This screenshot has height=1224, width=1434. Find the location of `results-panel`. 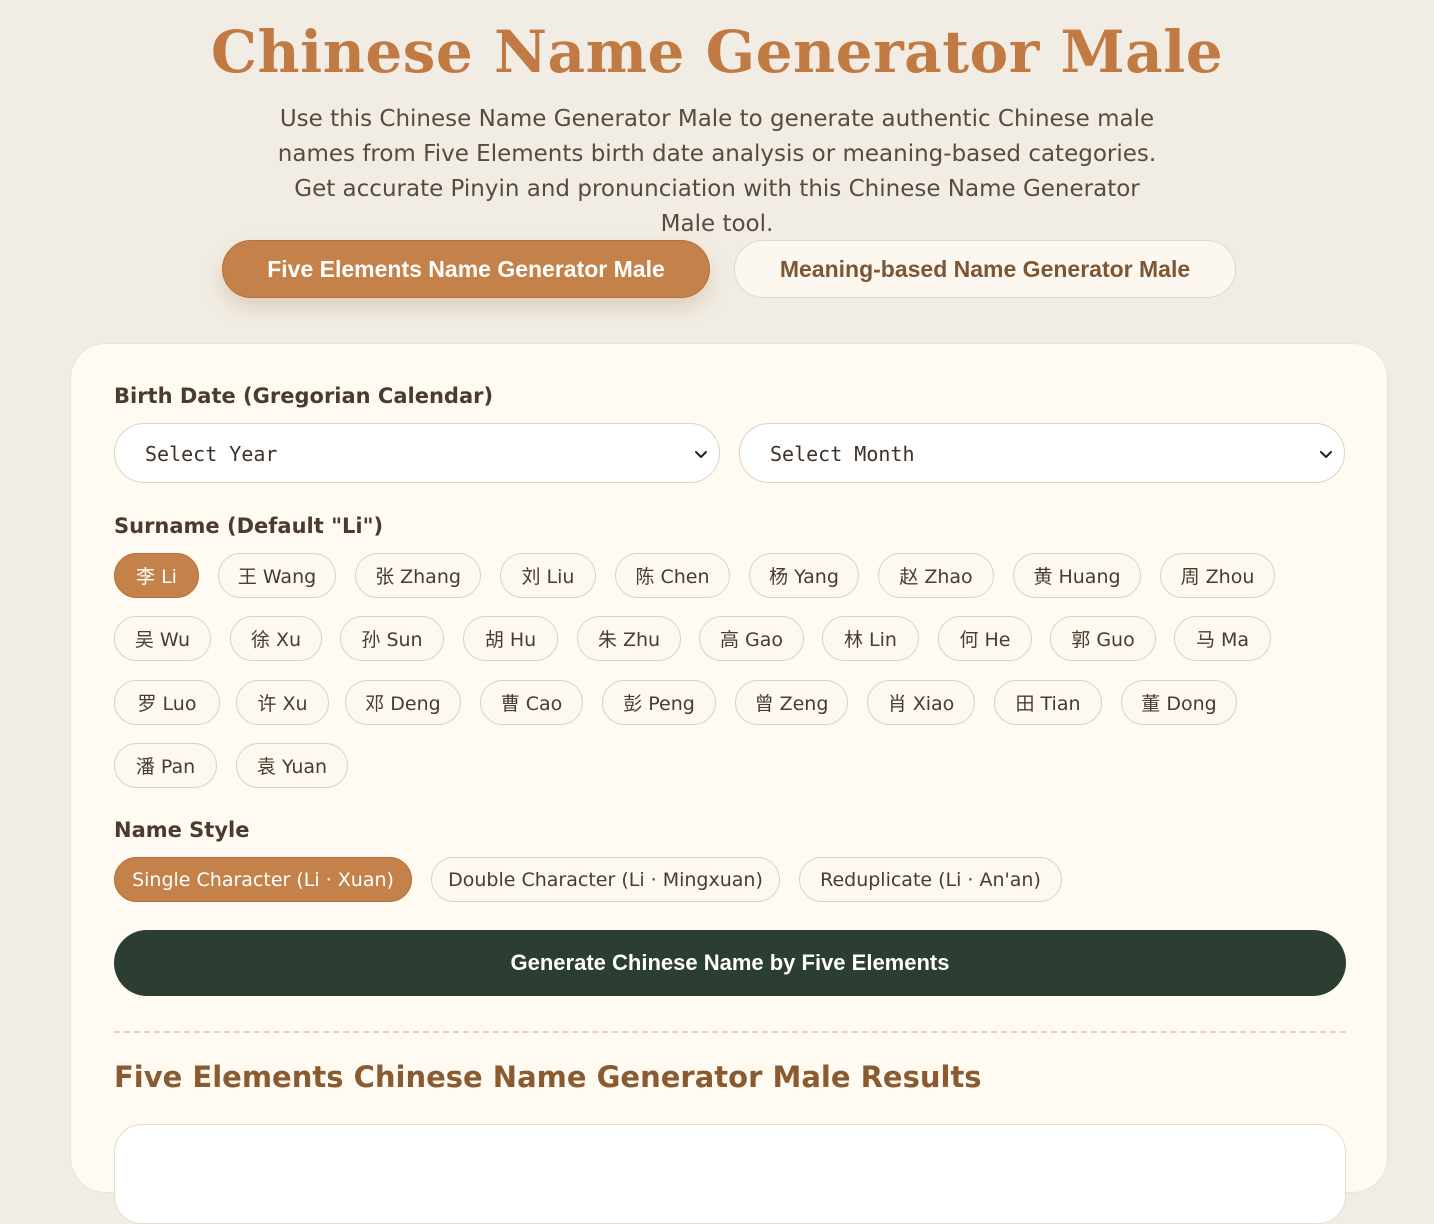

results-panel is located at coordinates (730, 1174).